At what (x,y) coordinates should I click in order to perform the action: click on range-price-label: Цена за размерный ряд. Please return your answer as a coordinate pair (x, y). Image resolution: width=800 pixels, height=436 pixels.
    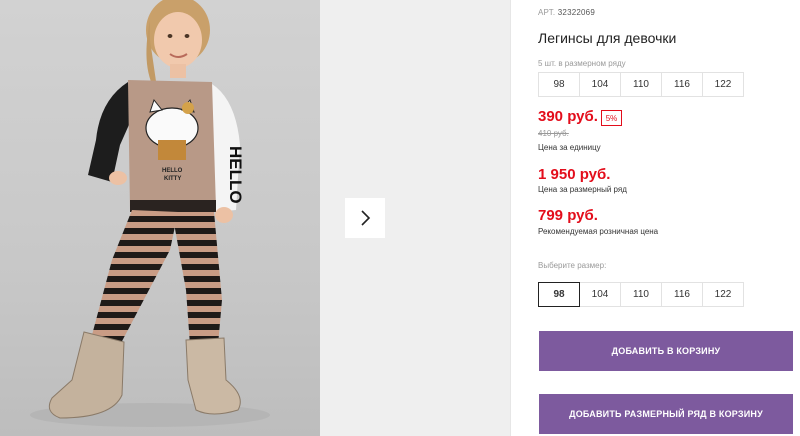
    Looking at the image, I should click on (582, 189).